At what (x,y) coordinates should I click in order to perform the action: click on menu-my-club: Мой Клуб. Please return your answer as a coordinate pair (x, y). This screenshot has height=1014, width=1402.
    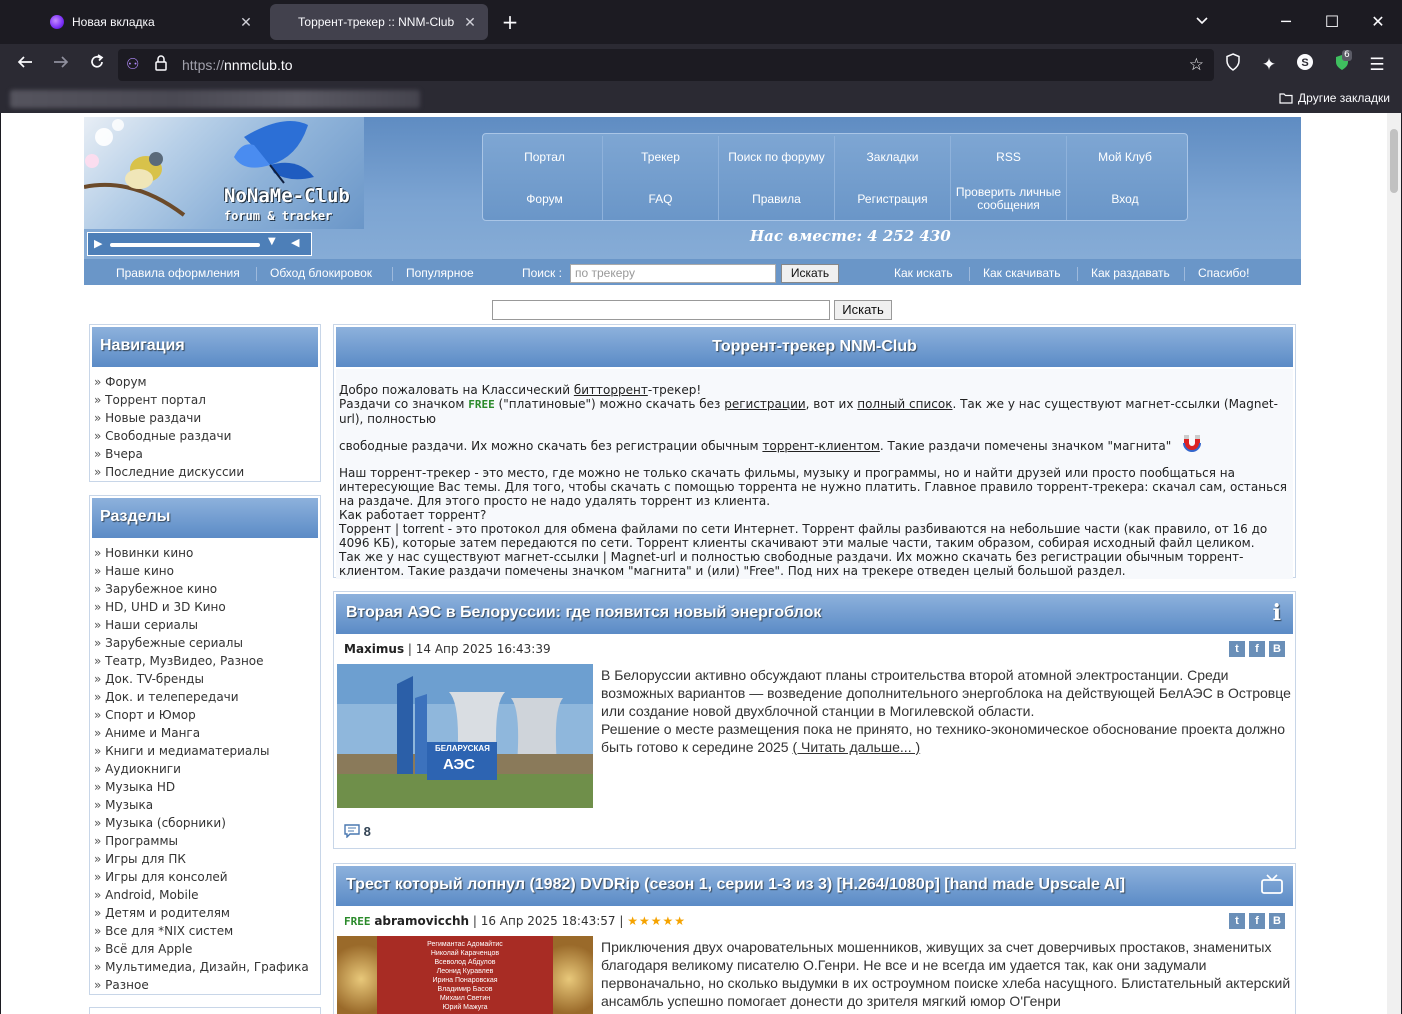
    Looking at the image, I should click on (1125, 157).